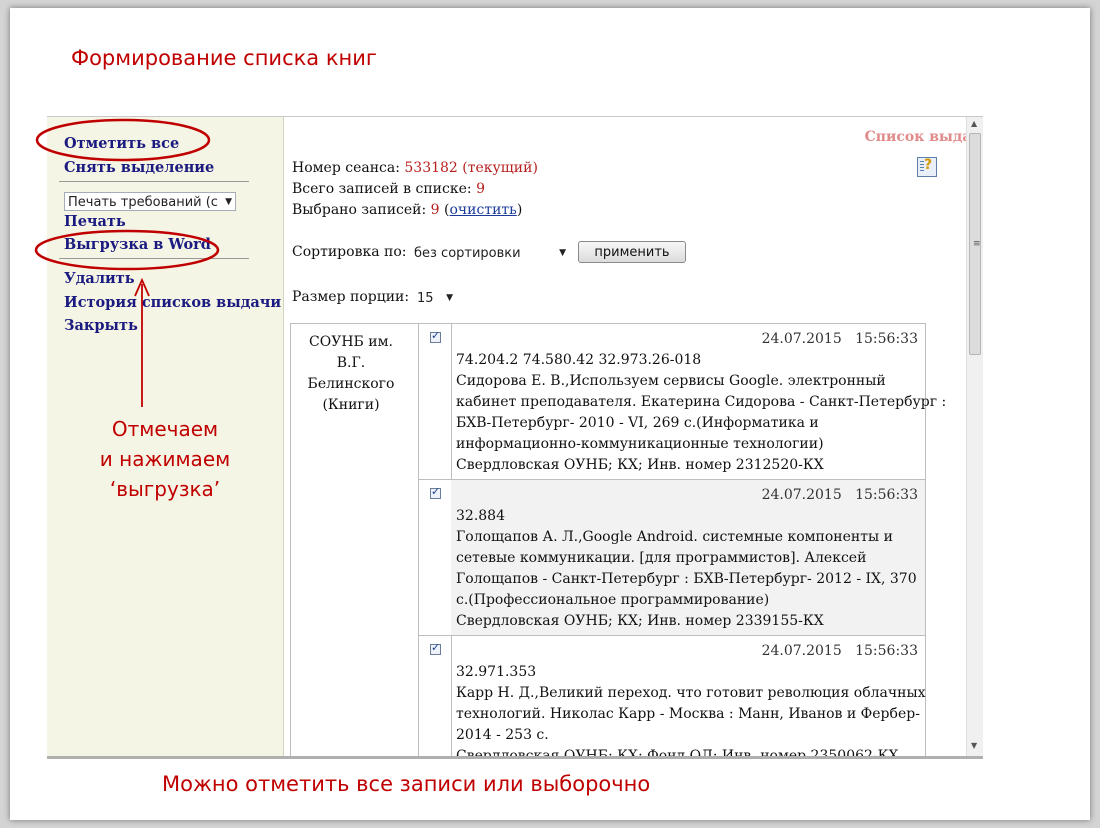 The width and height of the screenshot is (1100, 828). Describe the element at coordinates (95, 221) in the screenshot. I see `print-link: Печать` at that location.